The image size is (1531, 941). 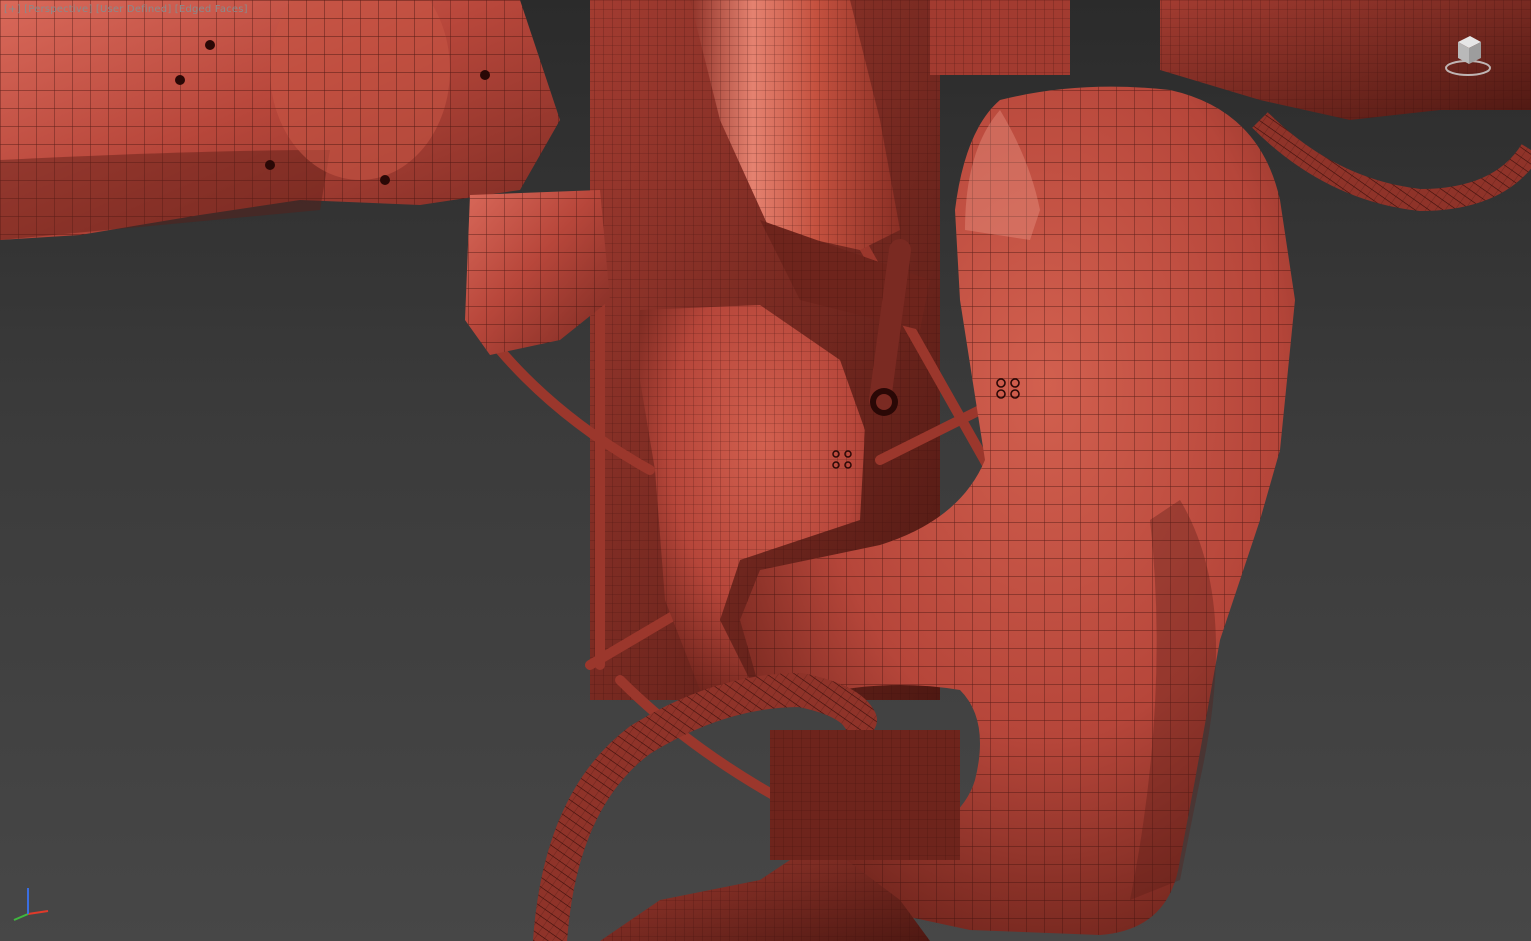 I want to click on bracket-plate, so click(x=537, y=272).